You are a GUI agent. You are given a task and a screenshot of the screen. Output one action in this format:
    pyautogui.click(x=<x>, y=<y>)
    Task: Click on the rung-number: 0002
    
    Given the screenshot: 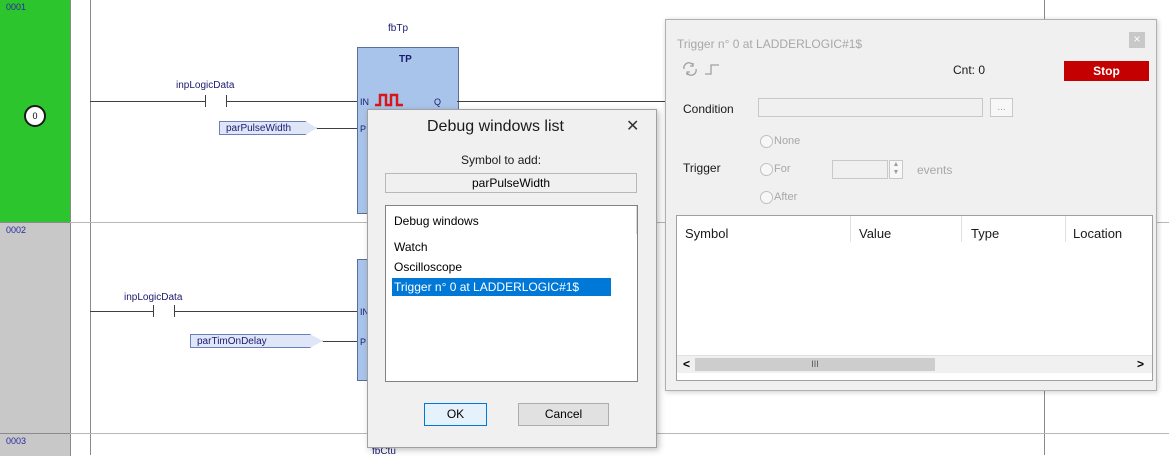 What is the action you would take?
    pyautogui.click(x=16, y=230)
    